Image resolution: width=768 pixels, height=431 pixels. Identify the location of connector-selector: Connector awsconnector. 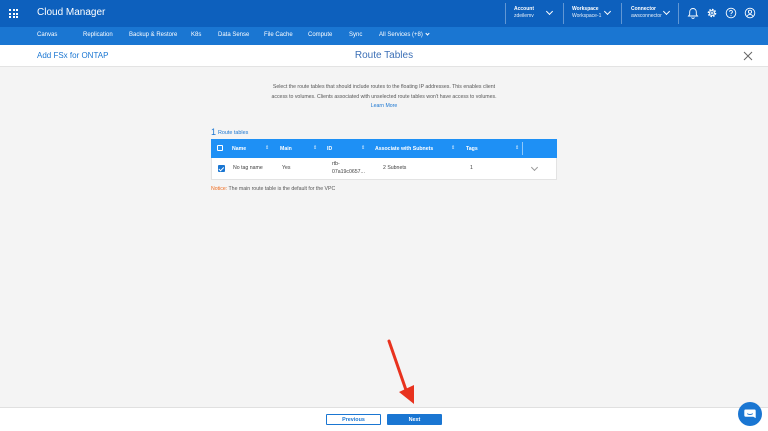
(646, 12).